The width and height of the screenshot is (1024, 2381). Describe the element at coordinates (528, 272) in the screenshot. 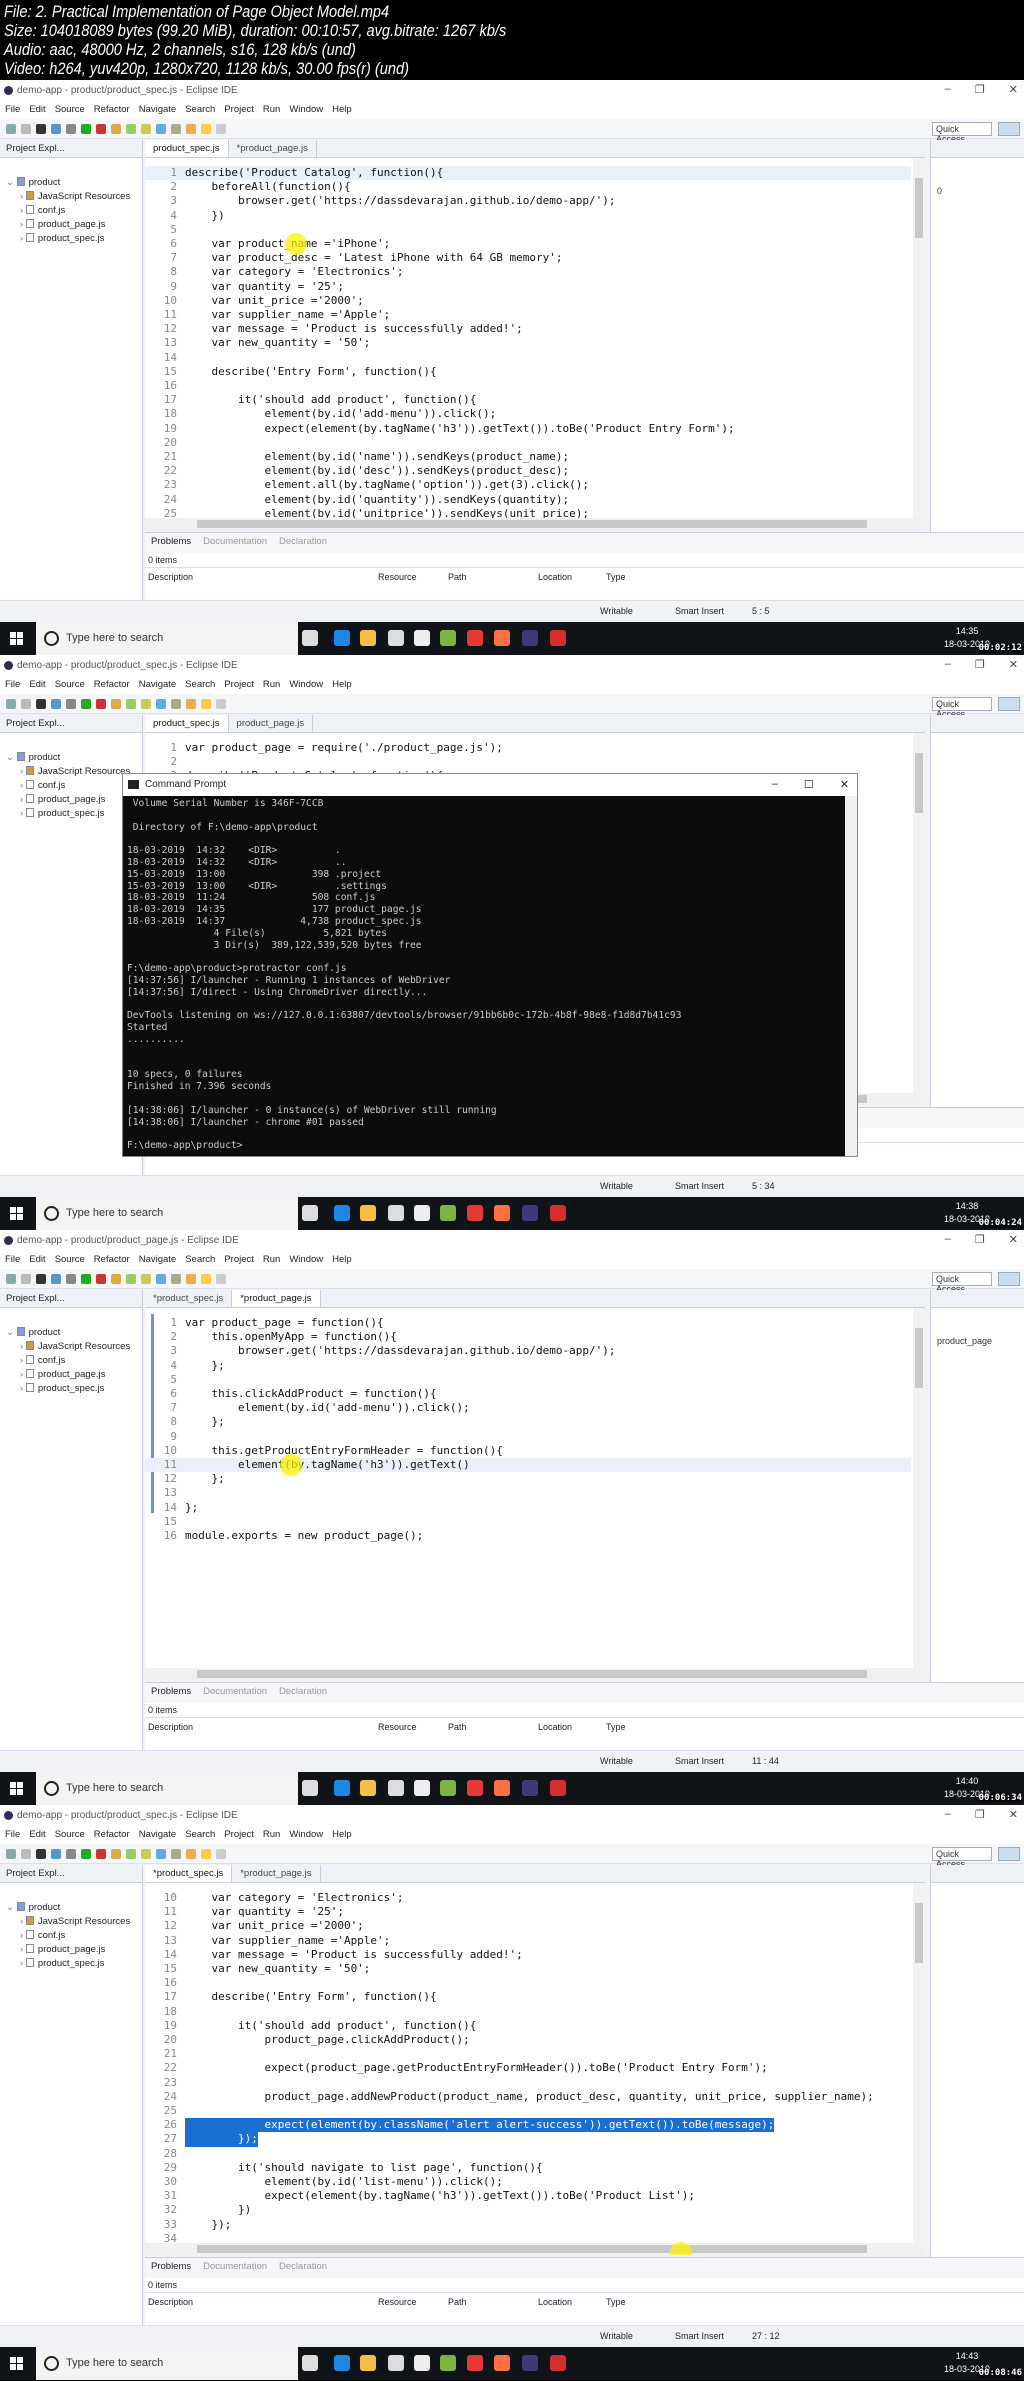

I see `code-line: 8 var category = 'Electronics';` at that location.